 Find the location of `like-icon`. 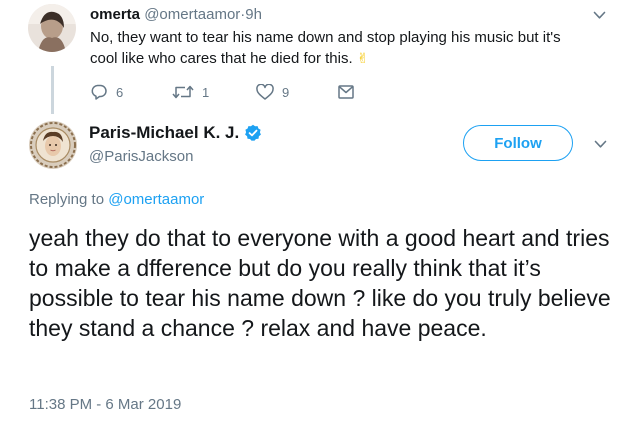

like-icon is located at coordinates (265, 92).